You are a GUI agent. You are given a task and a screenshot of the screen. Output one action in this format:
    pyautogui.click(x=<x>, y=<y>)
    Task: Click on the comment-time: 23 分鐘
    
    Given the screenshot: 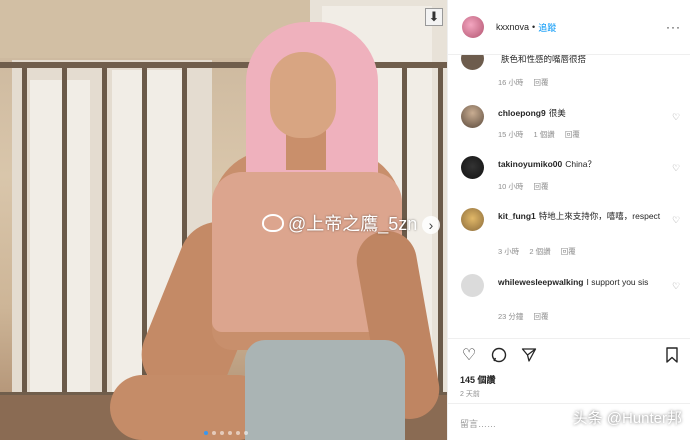 What is the action you would take?
    pyautogui.click(x=510, y=316)
    